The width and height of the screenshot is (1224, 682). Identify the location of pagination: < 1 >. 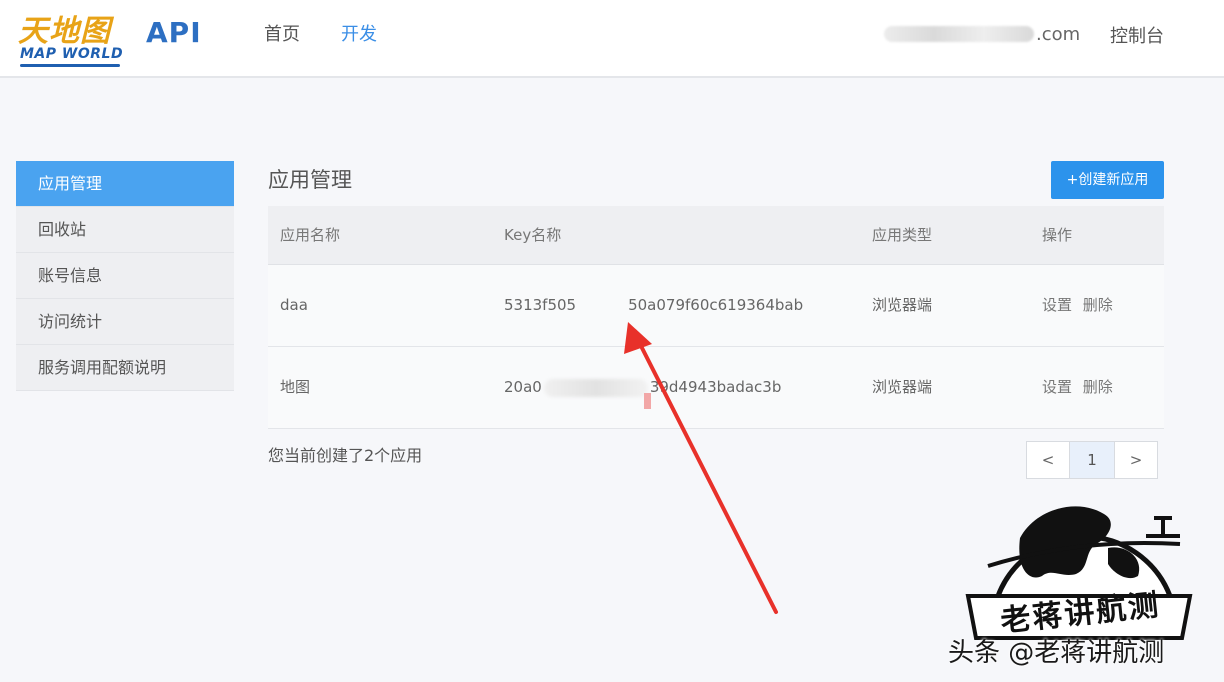
(1092, 460).